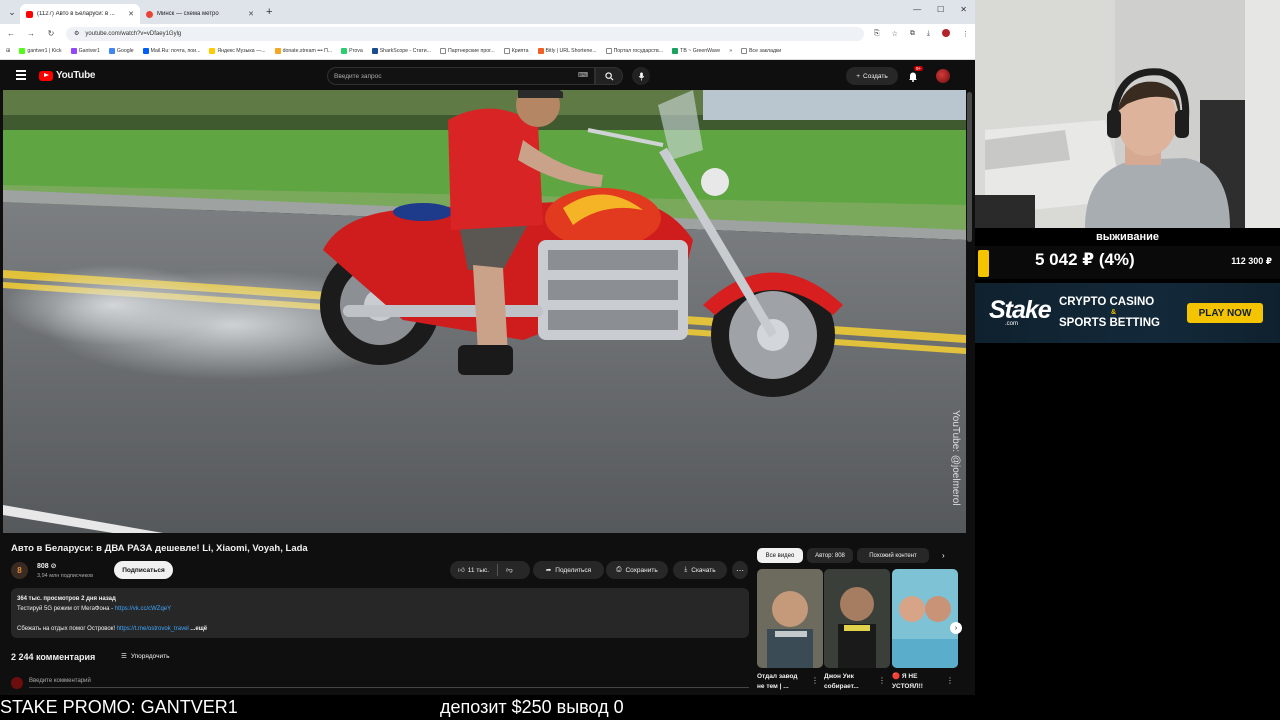 This screenshot has height=720, width=1280. I want to click on bookmark: Google, so click(121, 51).